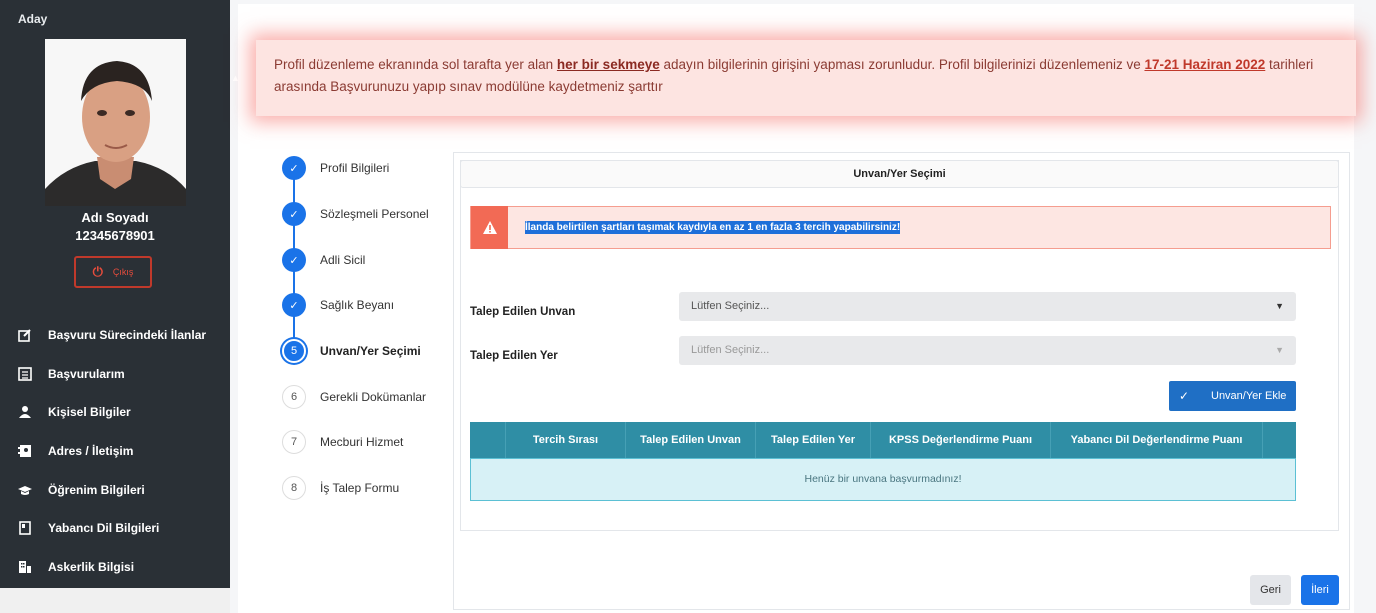  What do you see at coordinates (566, 440) in the screenshot?
I see `table-header-cell: Tercih Sırası` at bounding box center [566, 440].